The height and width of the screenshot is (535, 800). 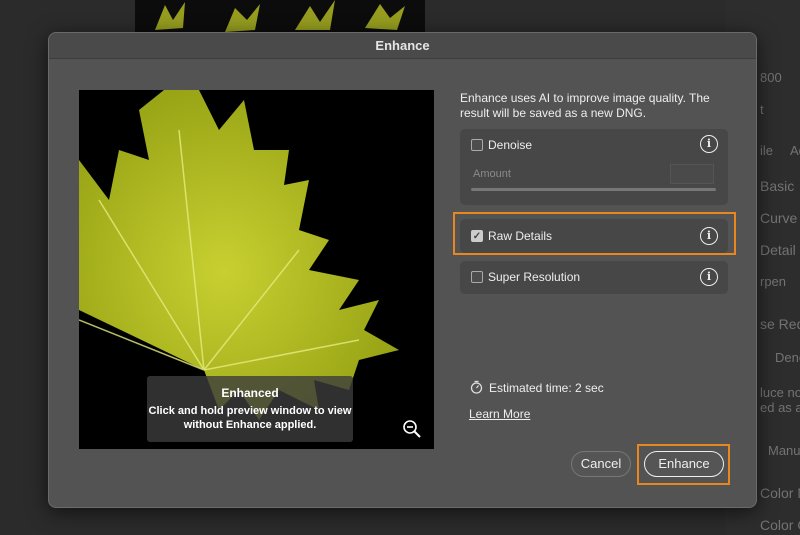 I want to click on highlight-box, so click(x=594, y=233).